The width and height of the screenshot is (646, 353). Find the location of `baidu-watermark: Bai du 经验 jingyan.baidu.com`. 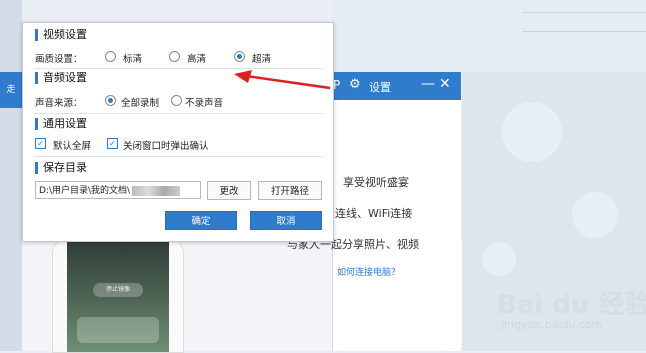

baidu-watermark: Bai du 经验 jingyan.baidu.com is located at coordinates (571, 310).